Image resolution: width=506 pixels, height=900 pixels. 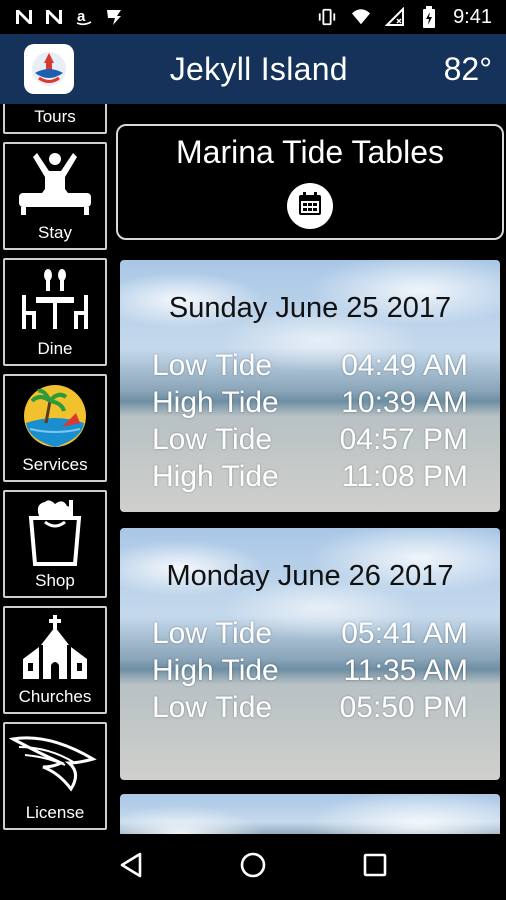 I want to click on tide-time: 05:41 AM, so click(x=404, y=633).